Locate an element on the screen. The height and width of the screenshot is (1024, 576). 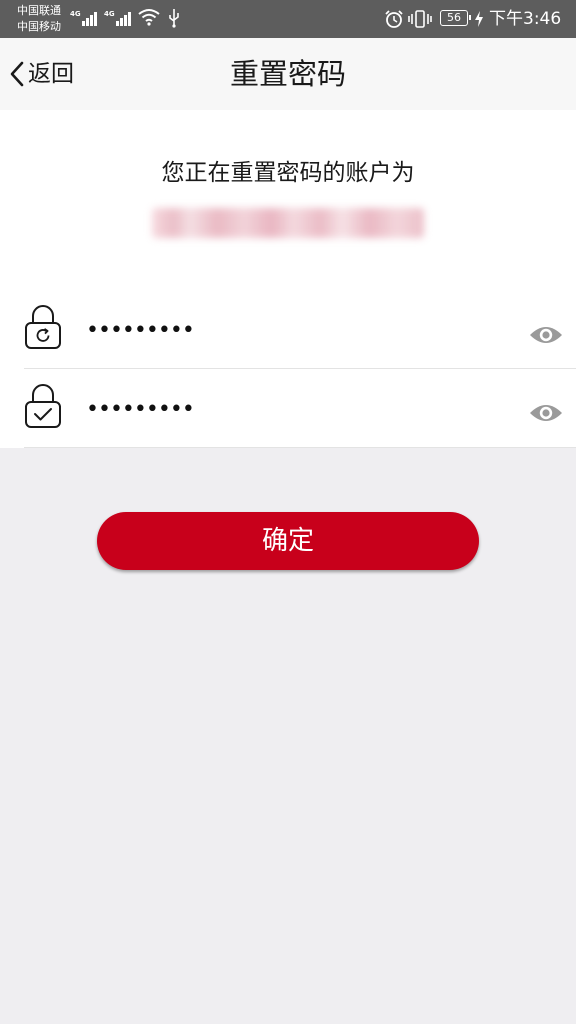
account-id-redacted is located at coordinates (288, 223).